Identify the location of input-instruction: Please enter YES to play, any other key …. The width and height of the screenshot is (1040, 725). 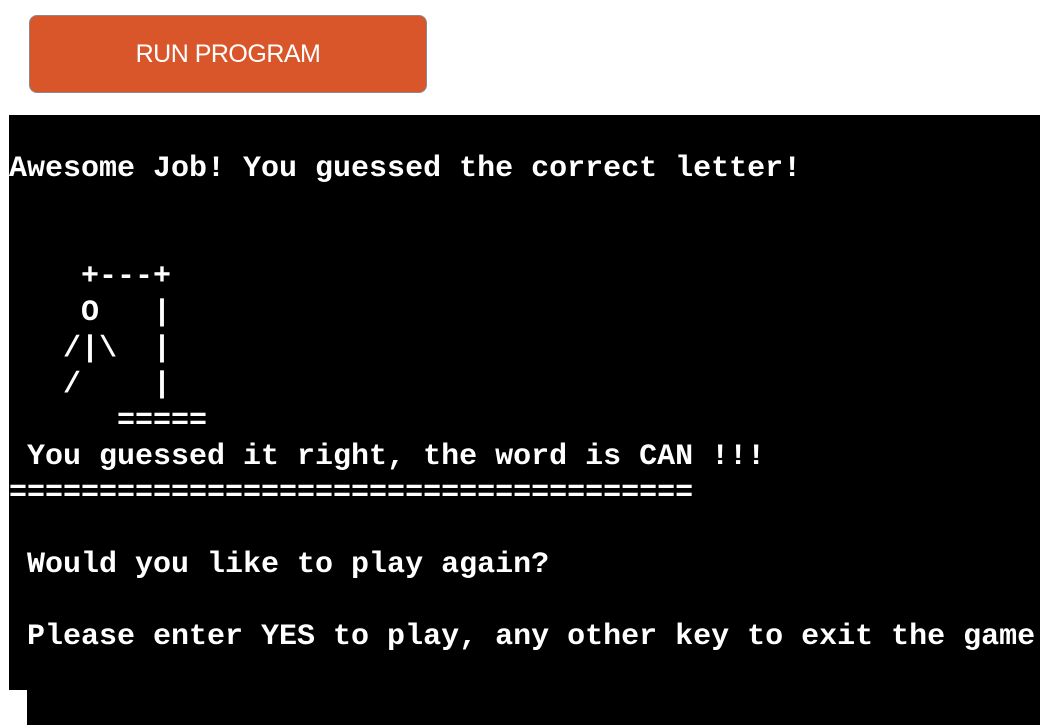
(522, 637).